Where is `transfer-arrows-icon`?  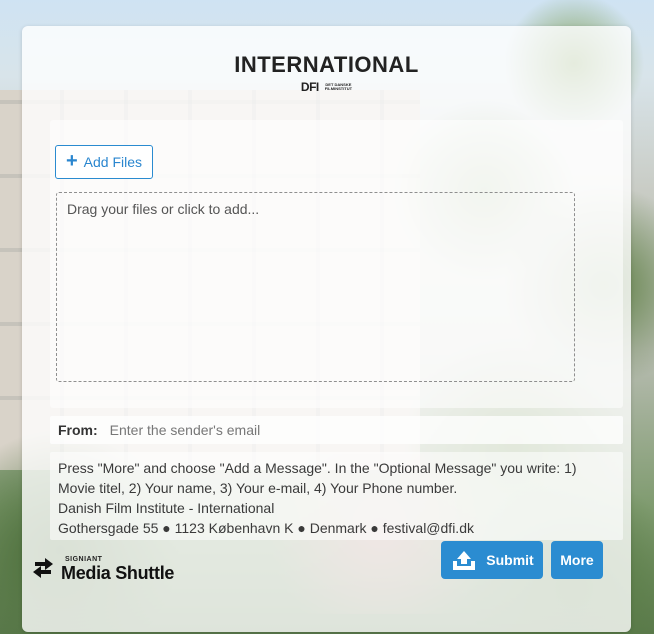 transfer-arrows-icon is located at coordinates (43, 568).